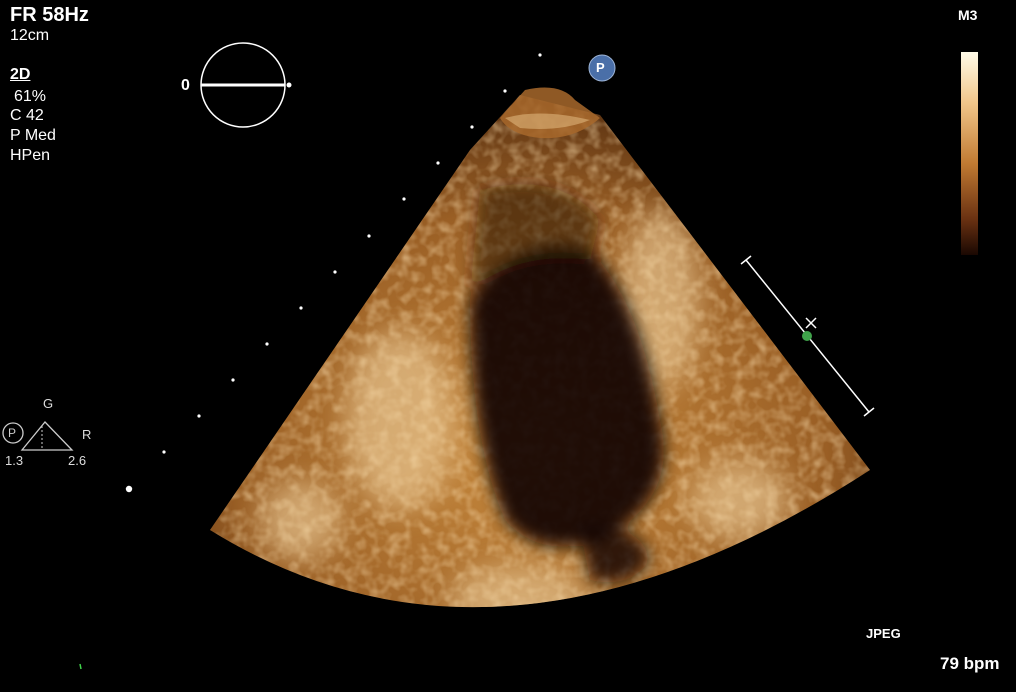 The image size is (1016, 692). What do you see at coordinates (246, 85) in the screenshot?
I see `angle-indicator` at bounding box center [246, 85].